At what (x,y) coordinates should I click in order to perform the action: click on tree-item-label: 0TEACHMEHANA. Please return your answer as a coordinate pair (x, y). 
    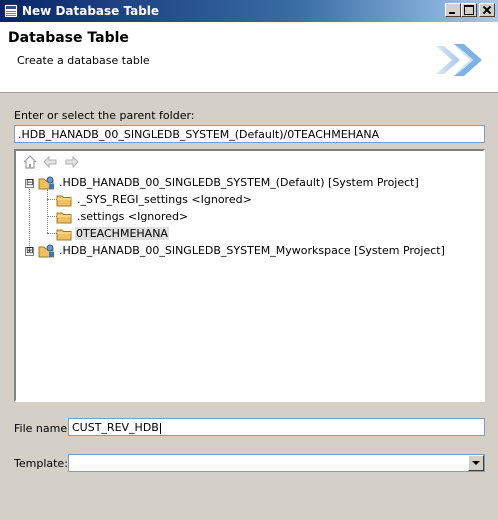
    Looking at the image, I should click on (122, 233).